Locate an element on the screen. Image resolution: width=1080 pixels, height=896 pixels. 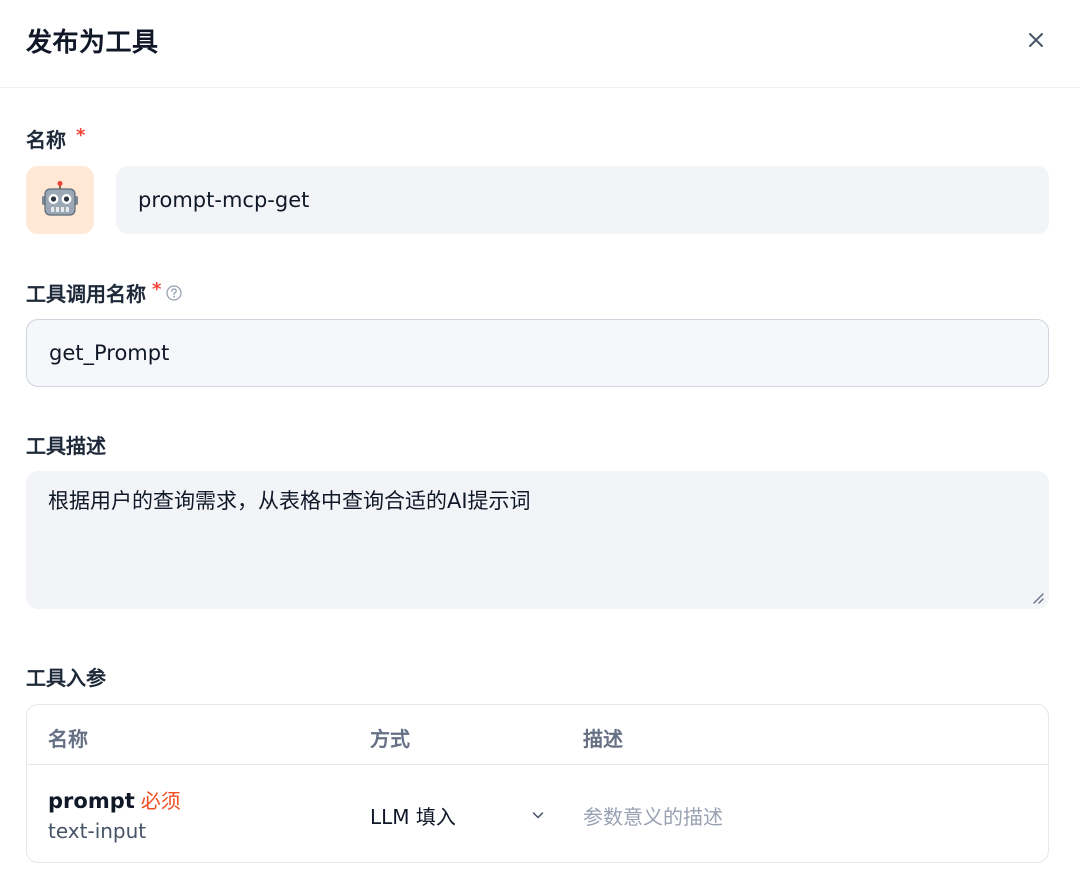
tool-avatar is located at coordinates (60, 200).